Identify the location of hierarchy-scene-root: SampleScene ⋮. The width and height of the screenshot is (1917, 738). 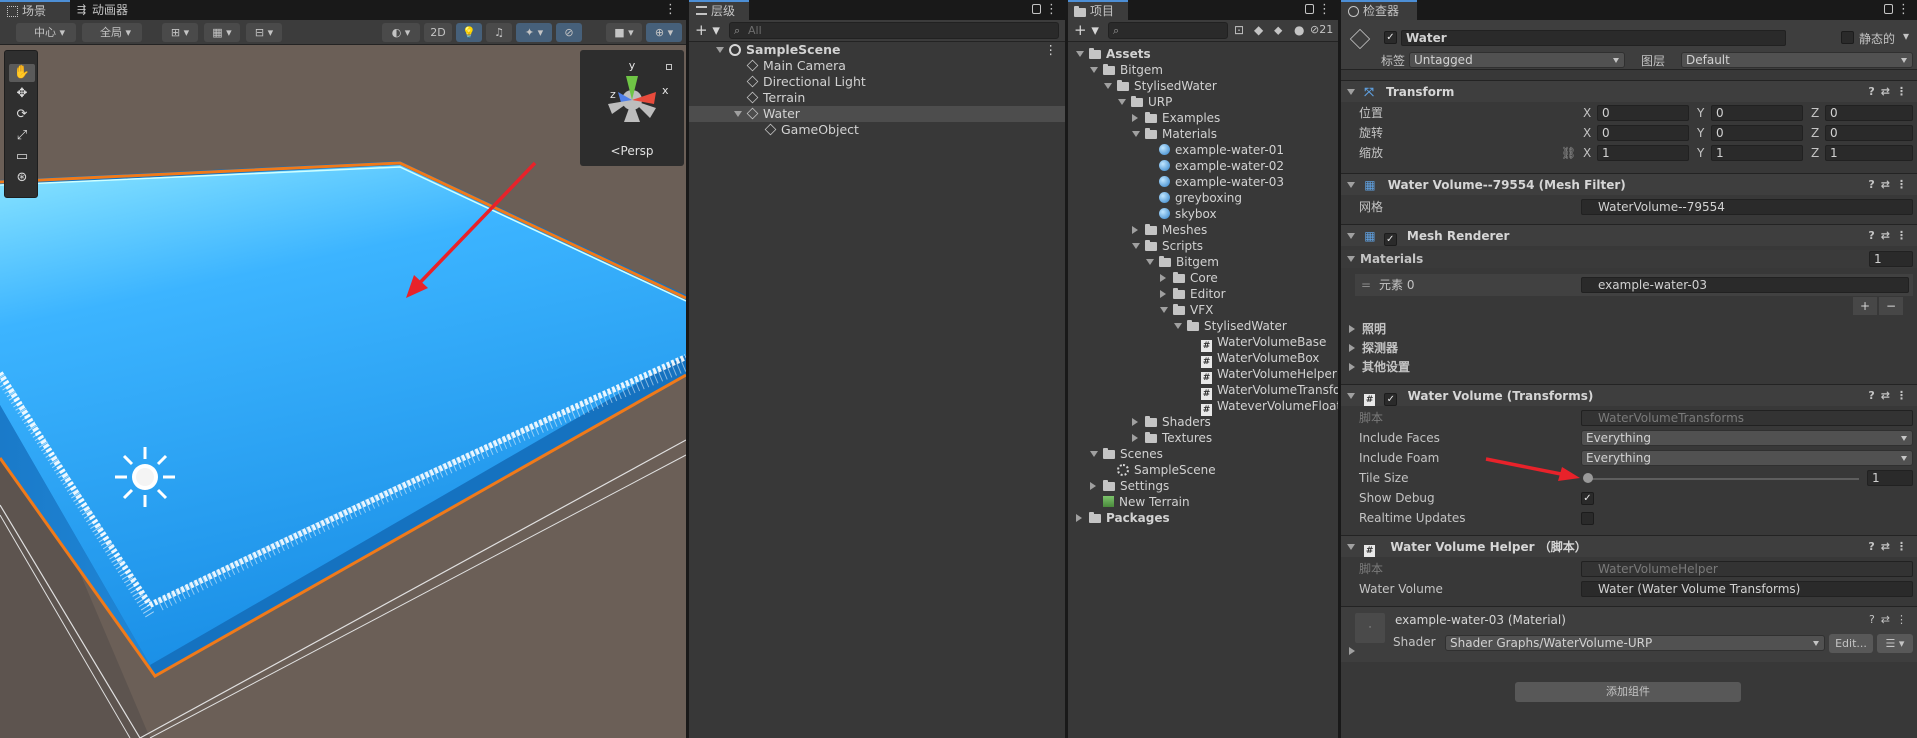
(877, 50).